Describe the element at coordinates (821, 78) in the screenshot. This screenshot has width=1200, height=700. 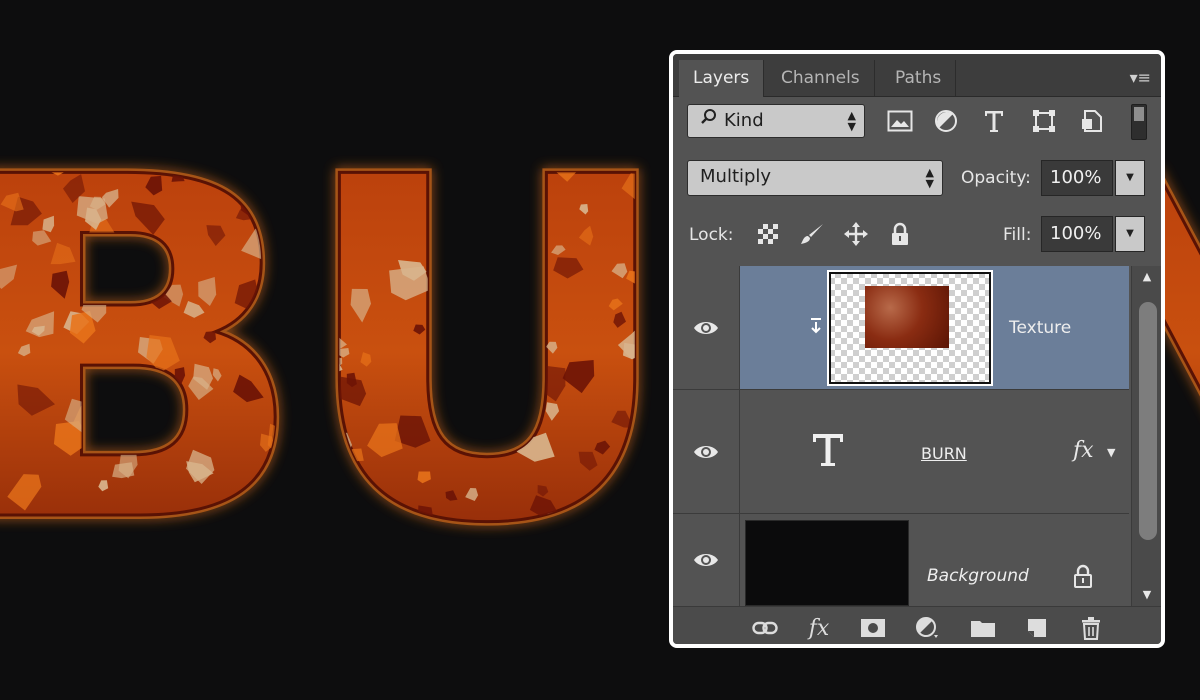
I see `tab-channels: Channels` at that location.